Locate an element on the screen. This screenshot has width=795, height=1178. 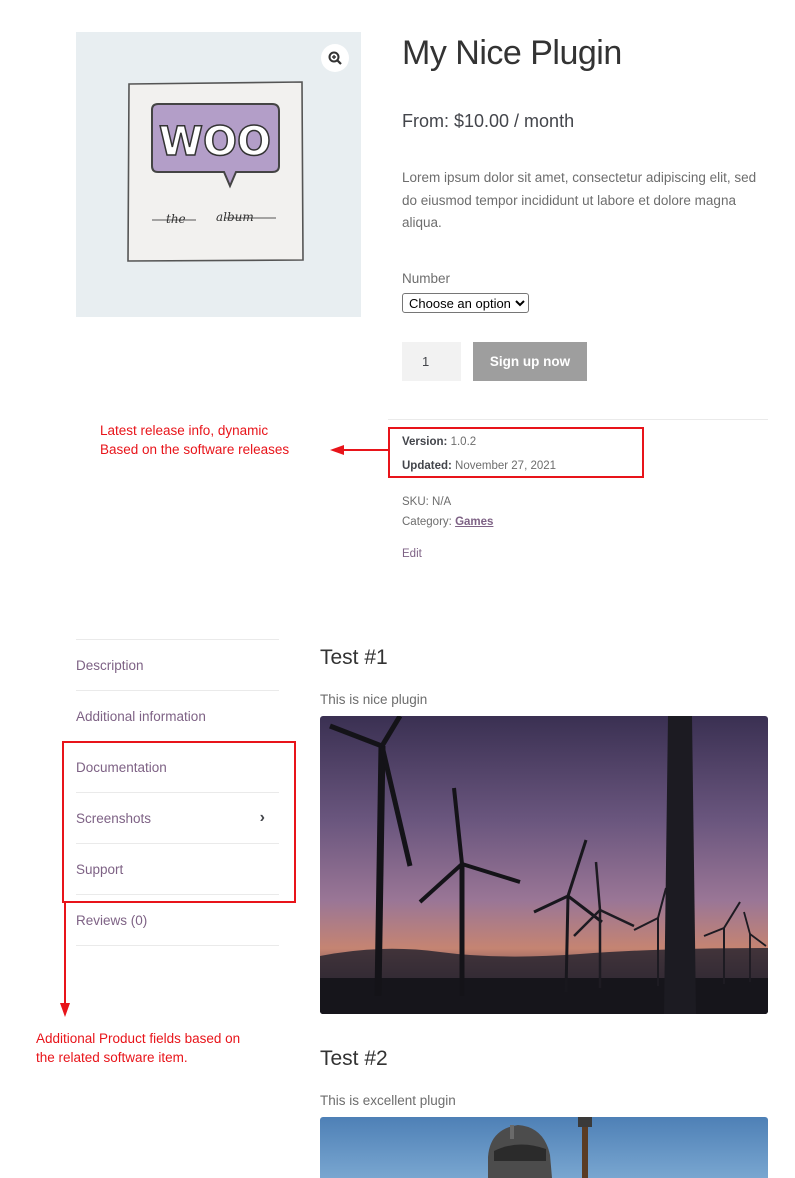
game-character-illustration is located at coordinates (544, 1147).